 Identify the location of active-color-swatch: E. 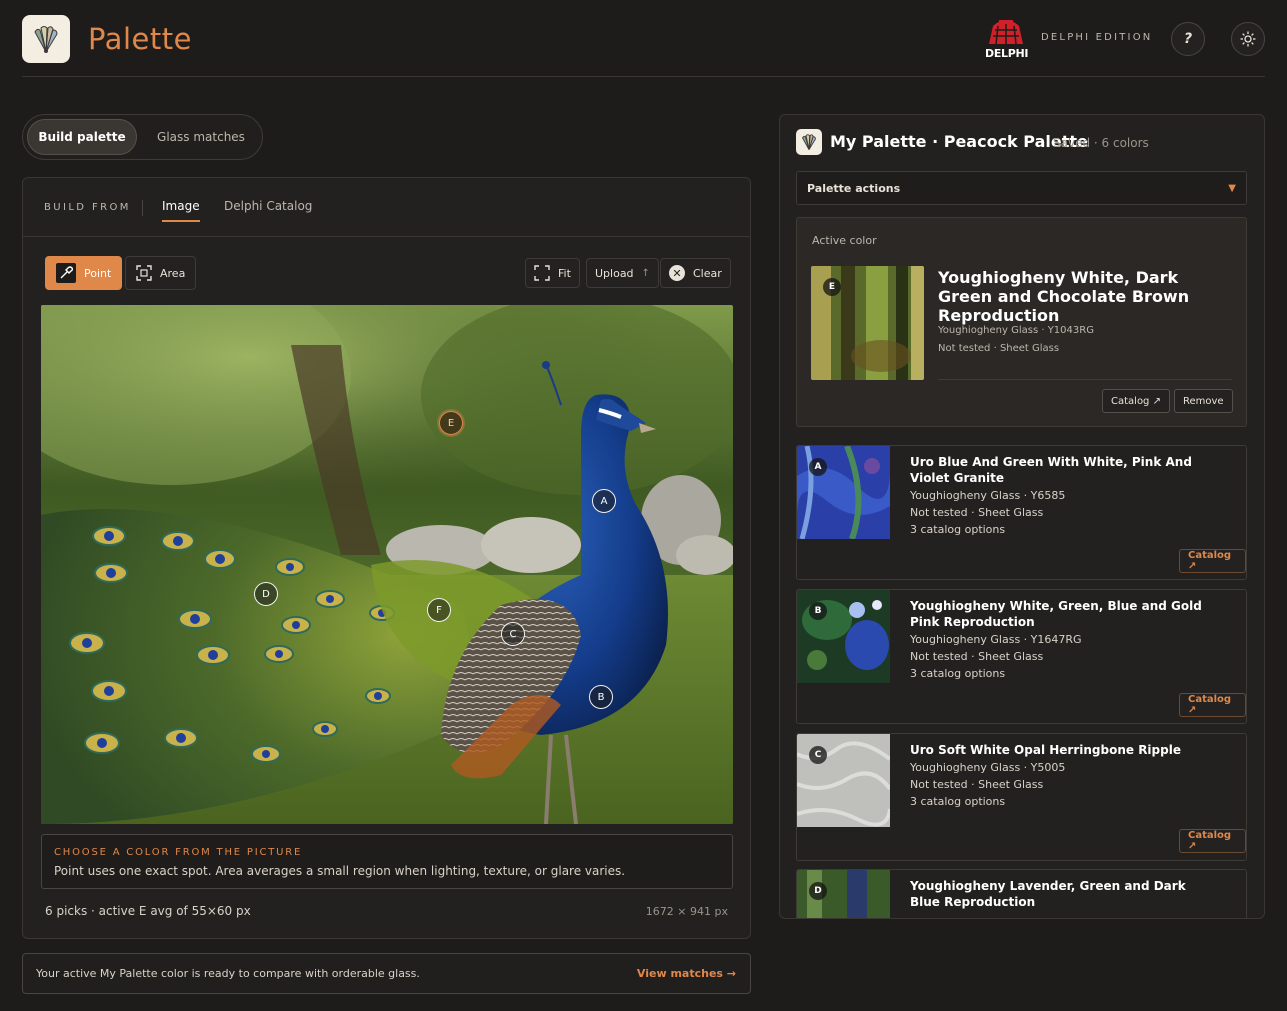
(867, 323).